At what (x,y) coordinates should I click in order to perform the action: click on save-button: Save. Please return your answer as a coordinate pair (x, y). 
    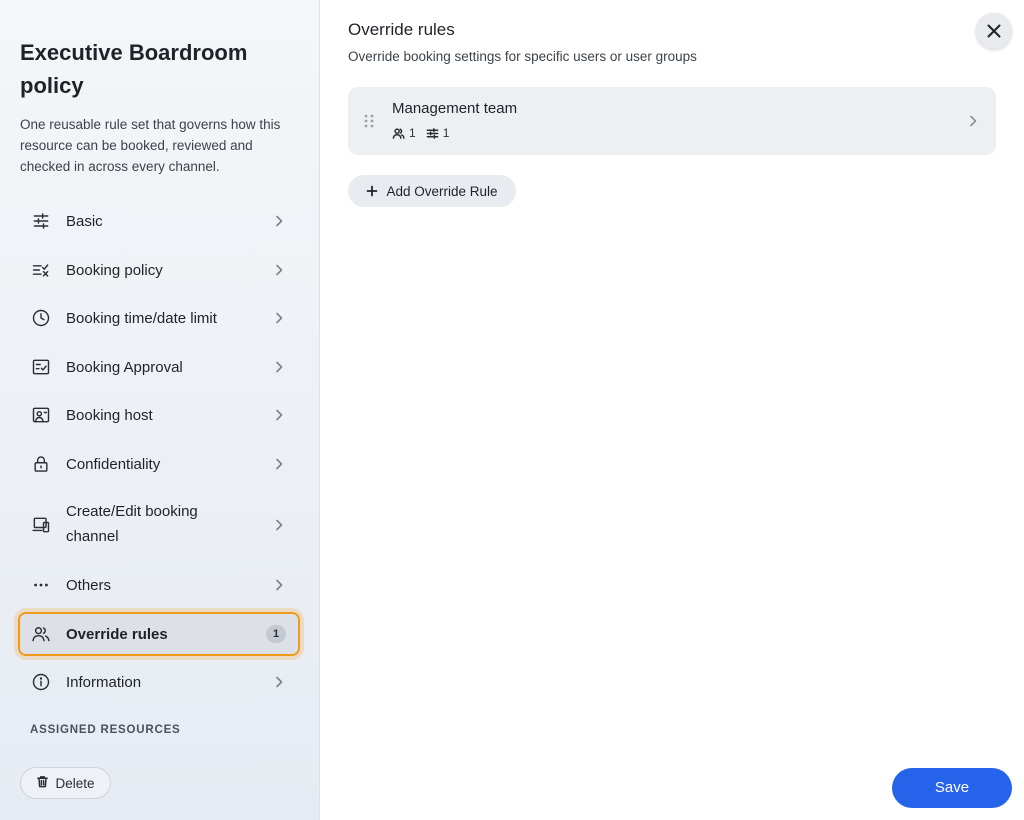
    Looking at the image, I should click on (952, 788).